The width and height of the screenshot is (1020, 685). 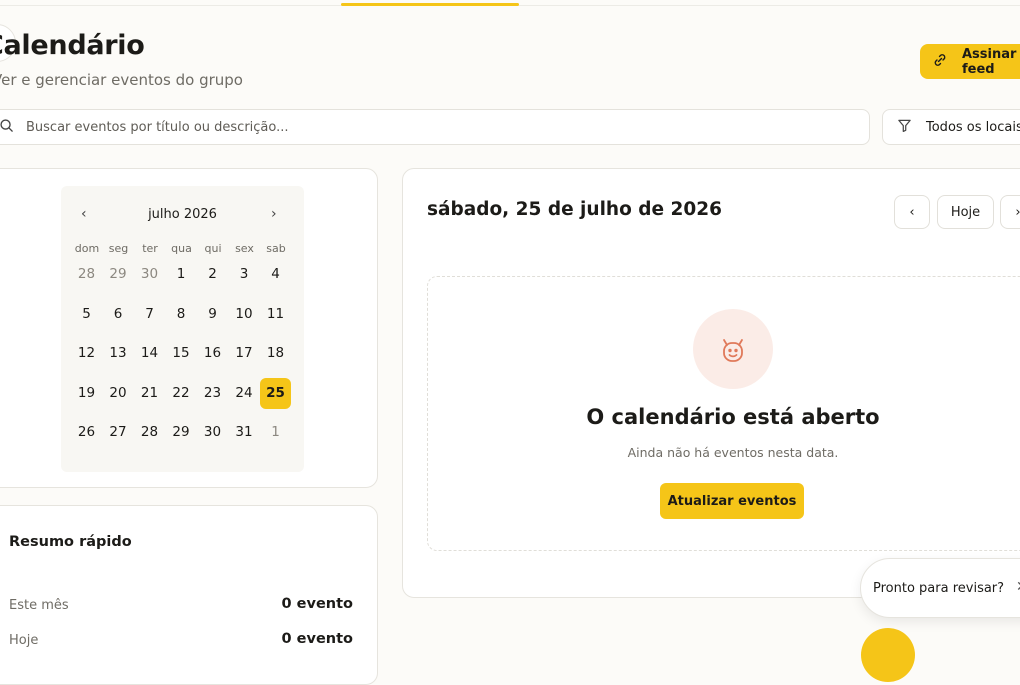 I want to click on weekday-label: qua, so click(x=181, y=248).